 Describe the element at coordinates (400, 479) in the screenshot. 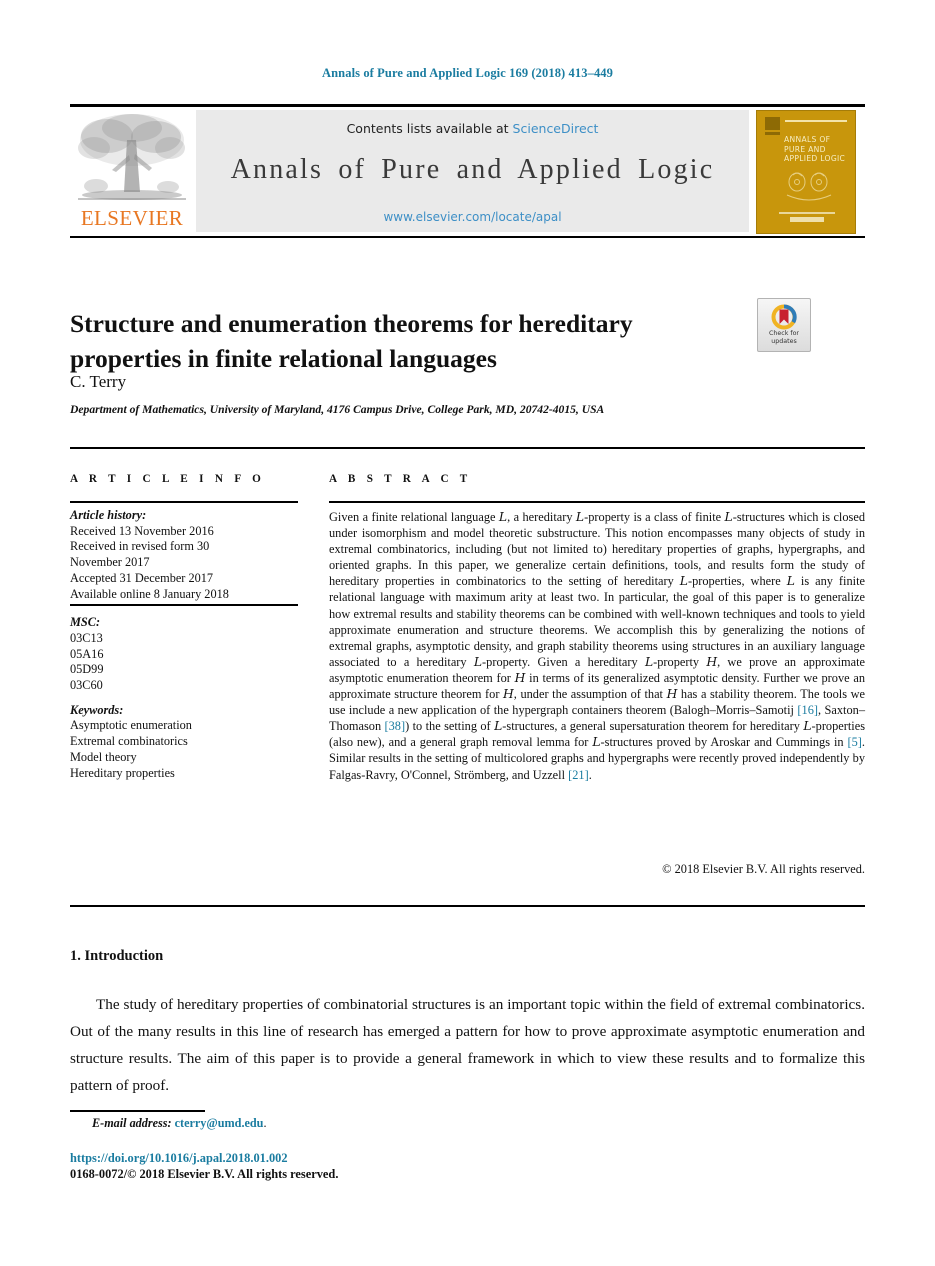

I see `abstract-heading: A B S T R A C T` at that location.